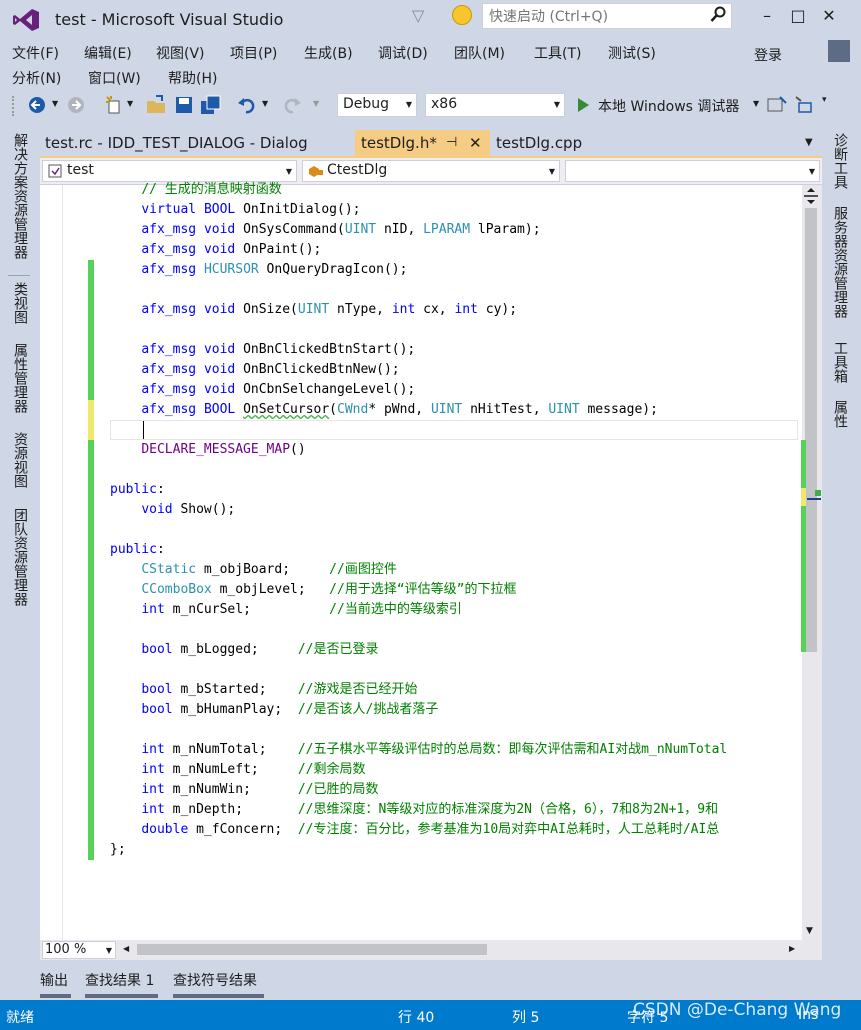  Describe the element at coordinates (475, 143) in the screenshot. I see `close-tab-icon: ✕` at that location.